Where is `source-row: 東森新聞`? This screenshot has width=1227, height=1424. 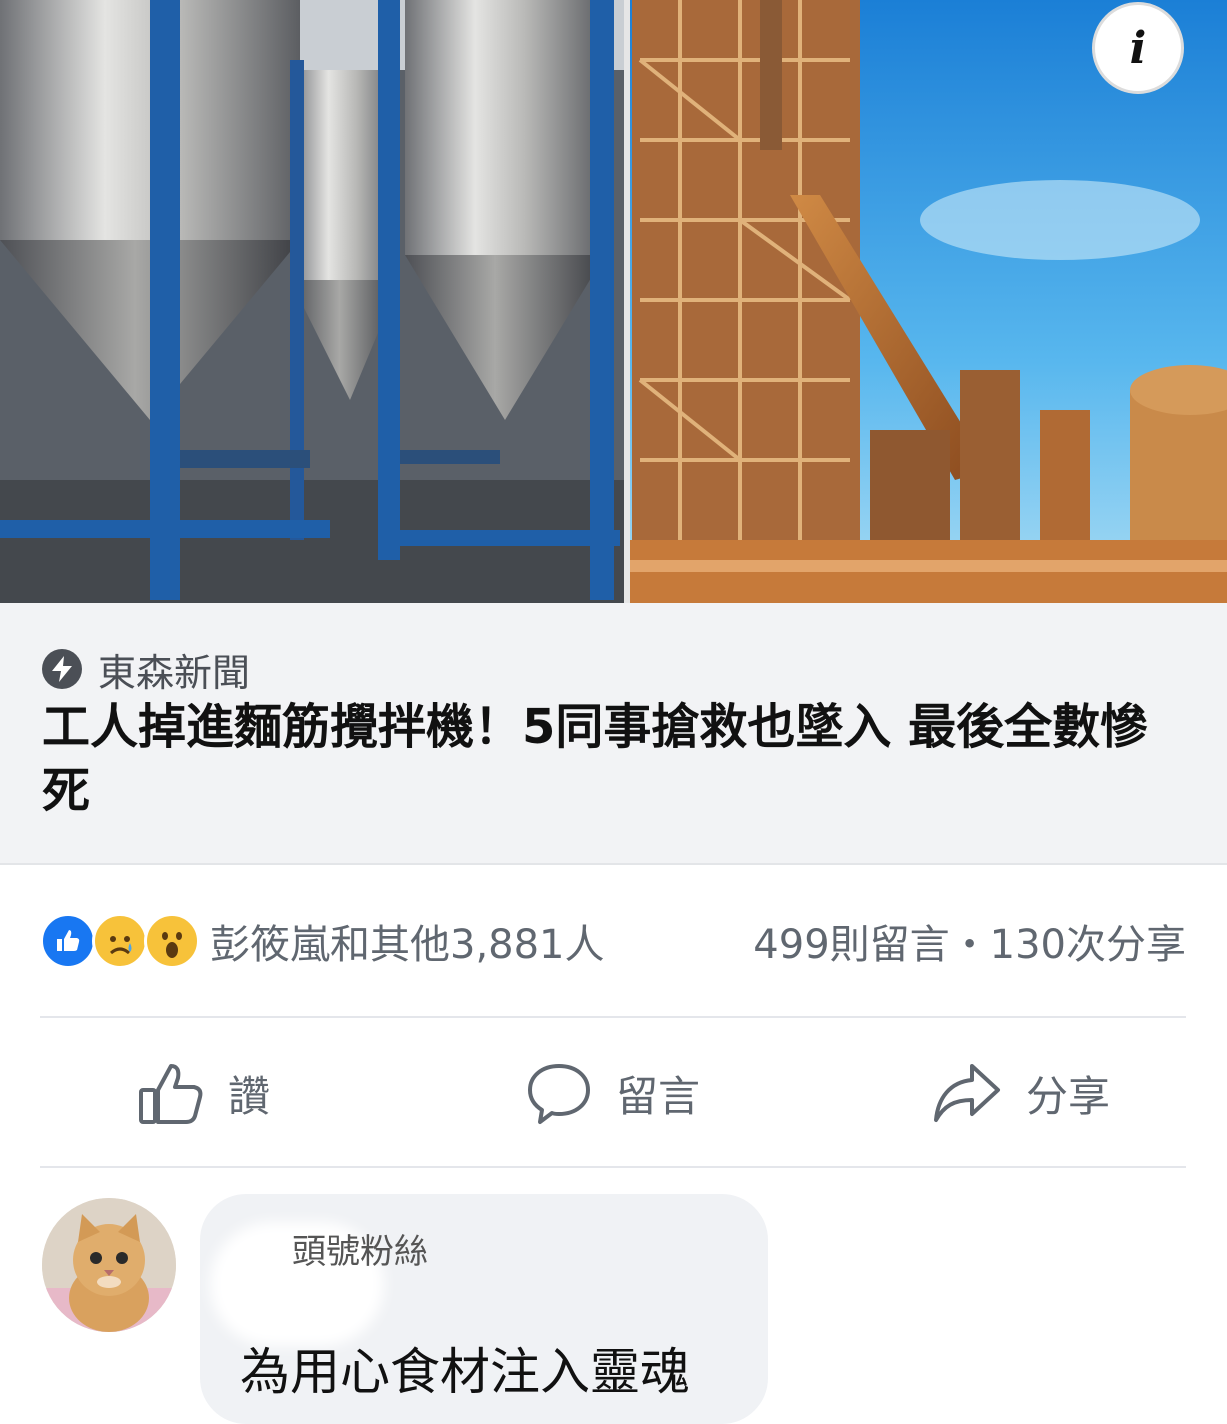
source-row: 東森新聞 is located at coordinates (146, 671).